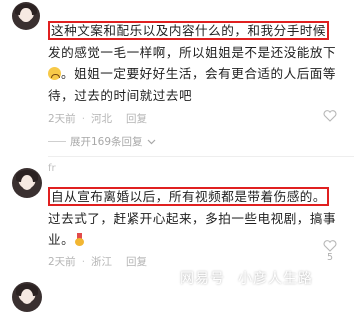  Describe the element at coordinates (188, 30) in the screenshot. I see `highlighted-text: 这种文案和配乐以及内容什么的，和我分手时候` at that location.